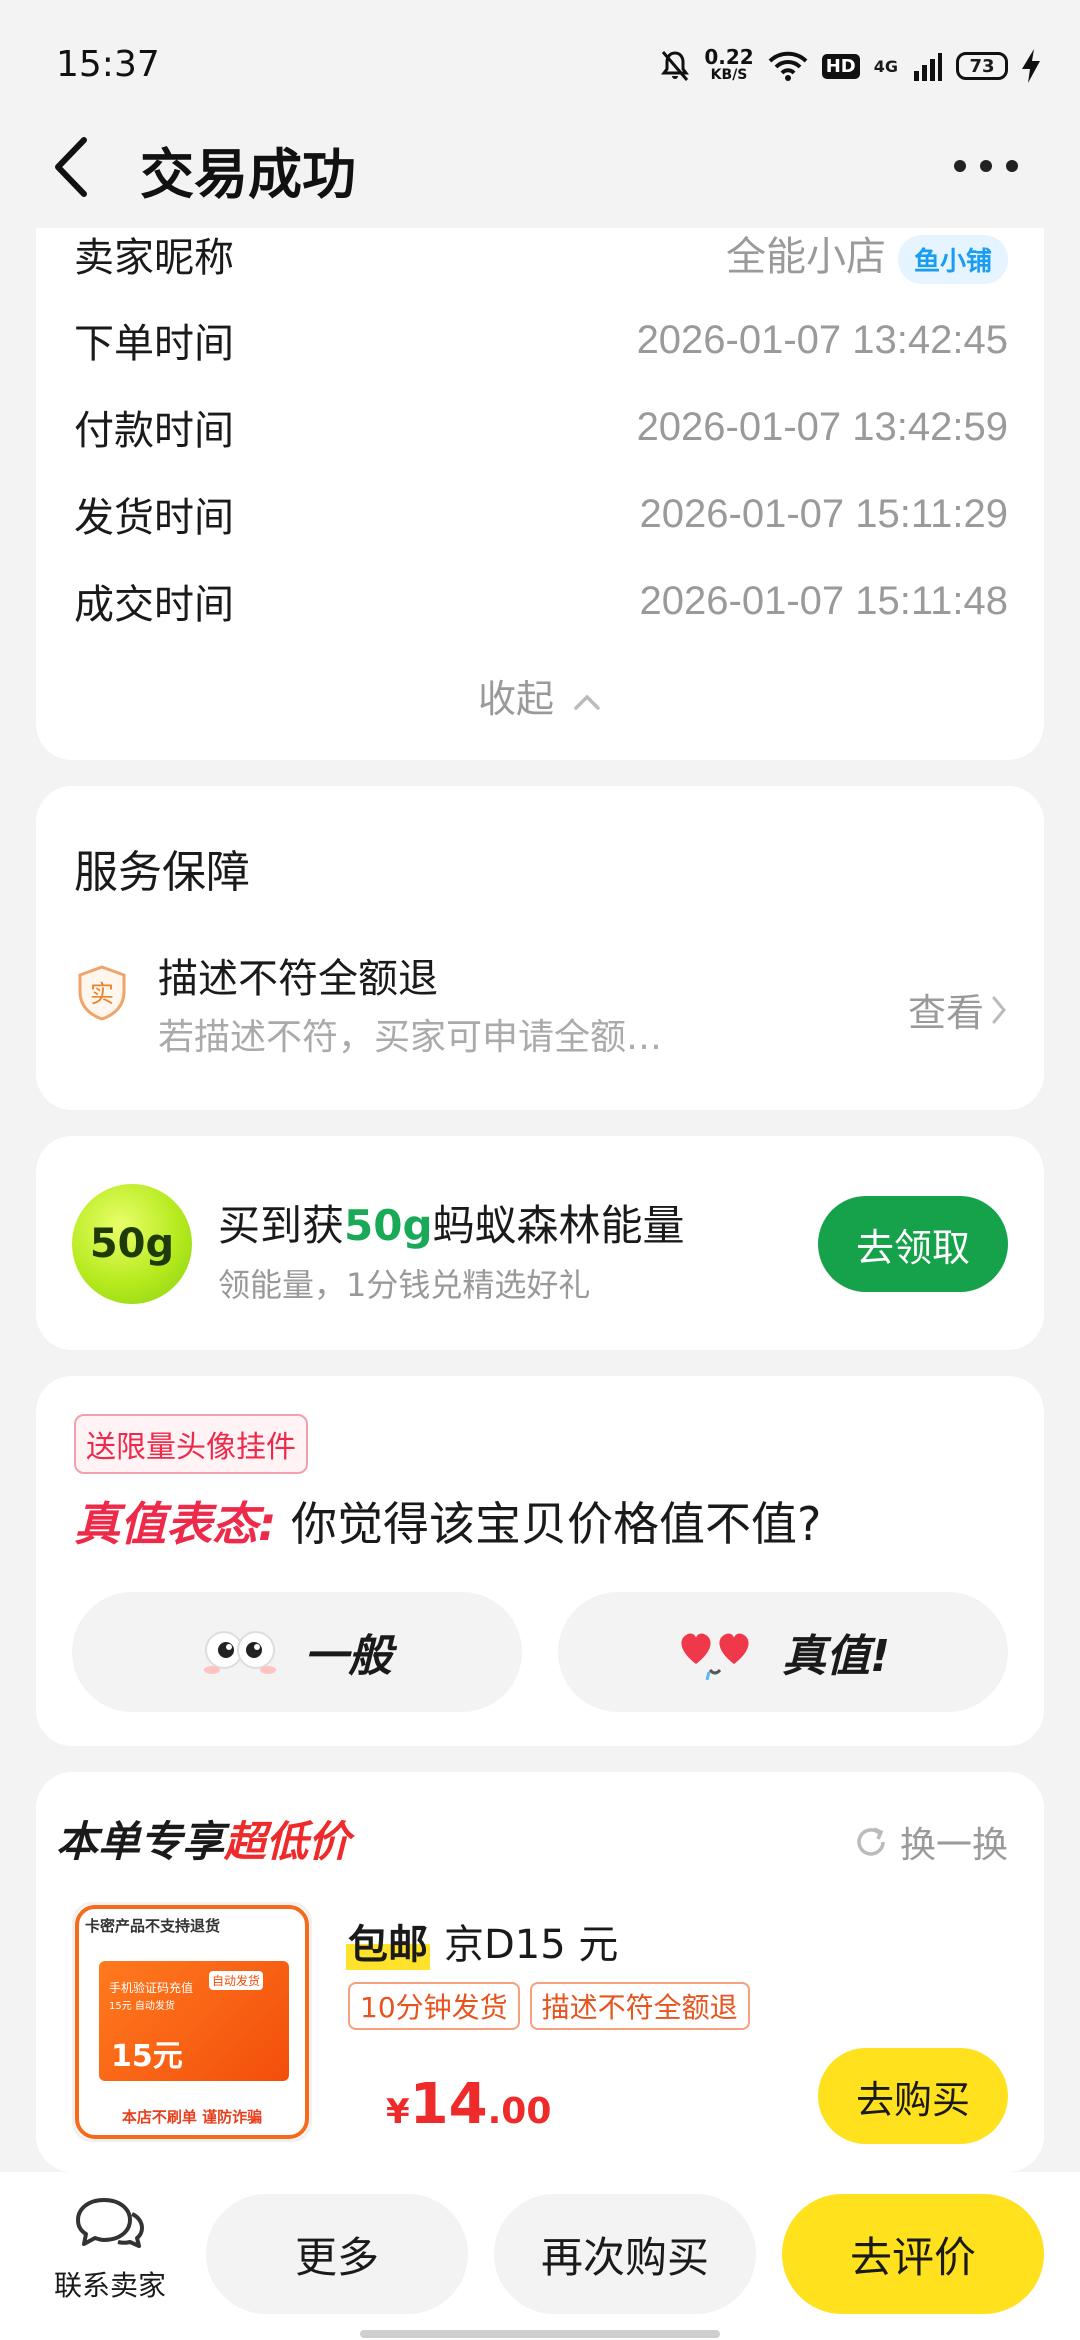  I want to click on net-speed: 0.22 KB/S, so click(728, 65).